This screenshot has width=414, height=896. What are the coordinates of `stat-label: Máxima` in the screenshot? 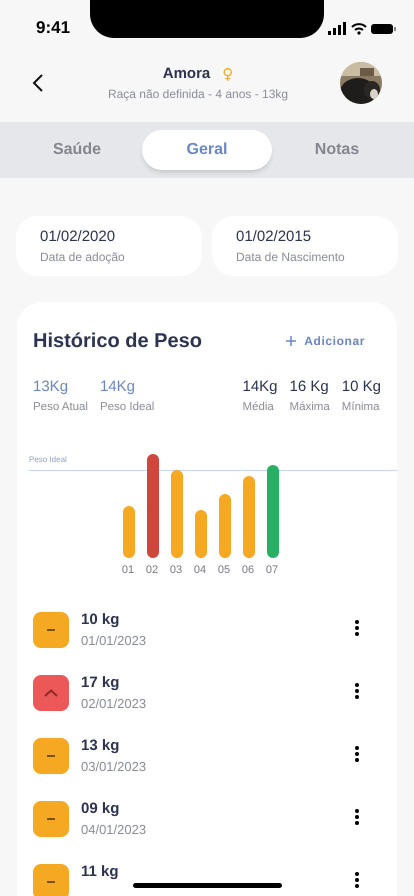 It's located at (310, 407).